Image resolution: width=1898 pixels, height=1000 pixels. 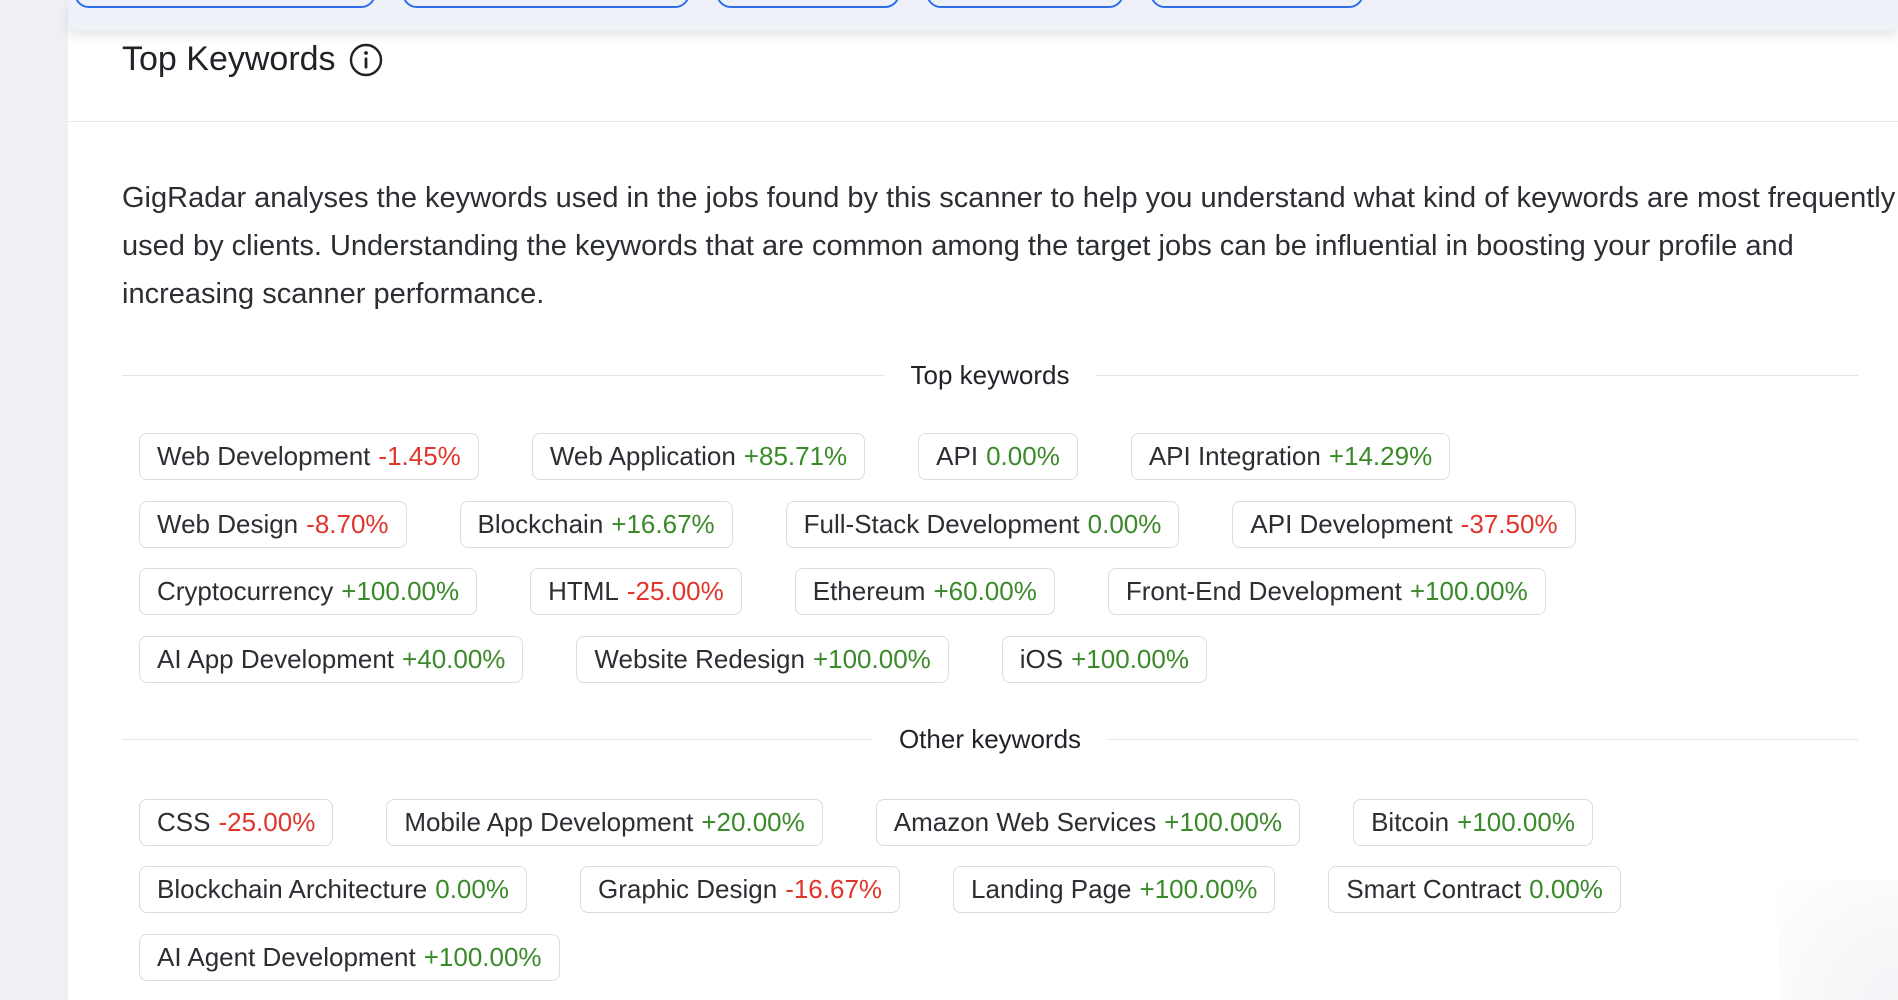 I want to click on keyword-label: Mobile App Development, so click(x=549, y=822).